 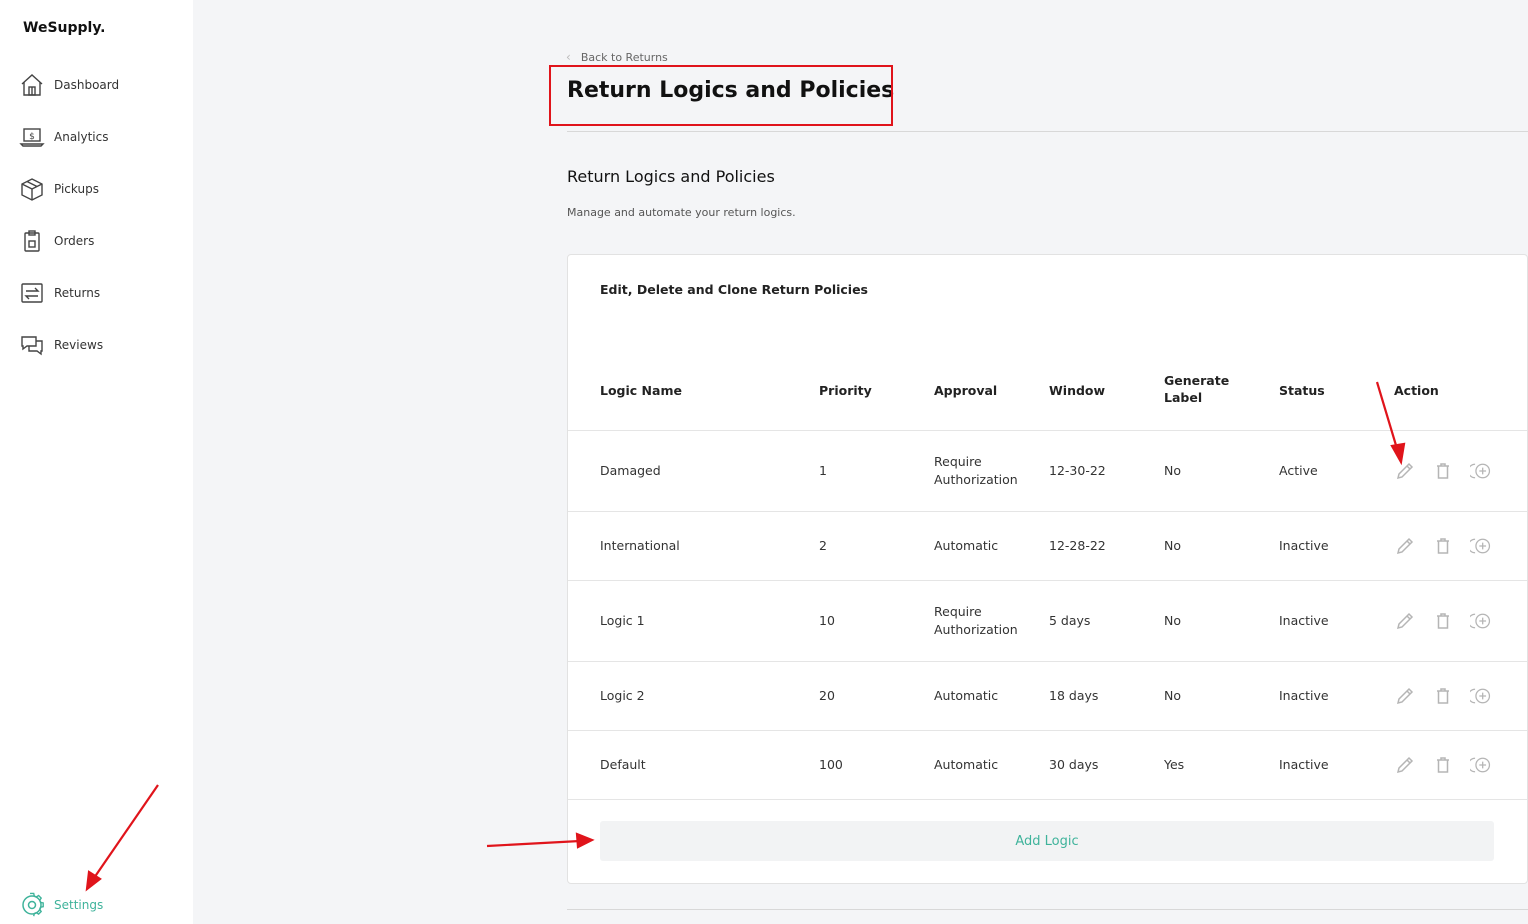 I want to click on sidebar-item-returns: Returns, so click(x=59, y=293).